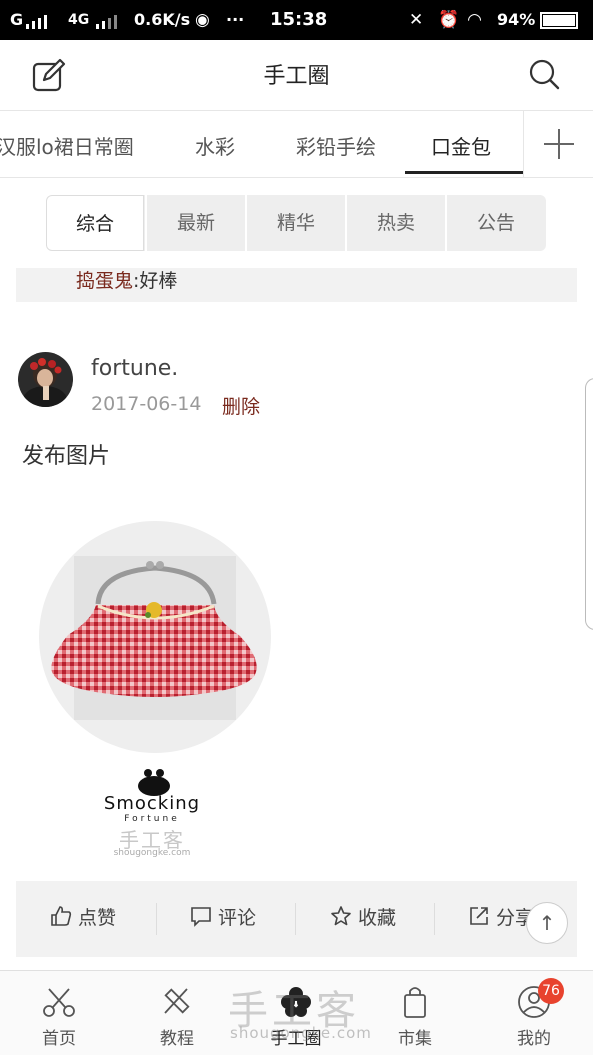  I want to click on plus-icon, so click(559, 144).